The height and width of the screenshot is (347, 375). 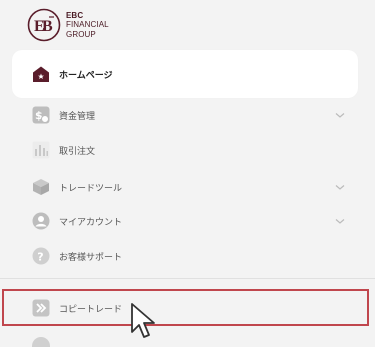 What do you see at coordinates (41, 74) in the screenshot?
I see `home-icon` at bounding box center [41, 74].